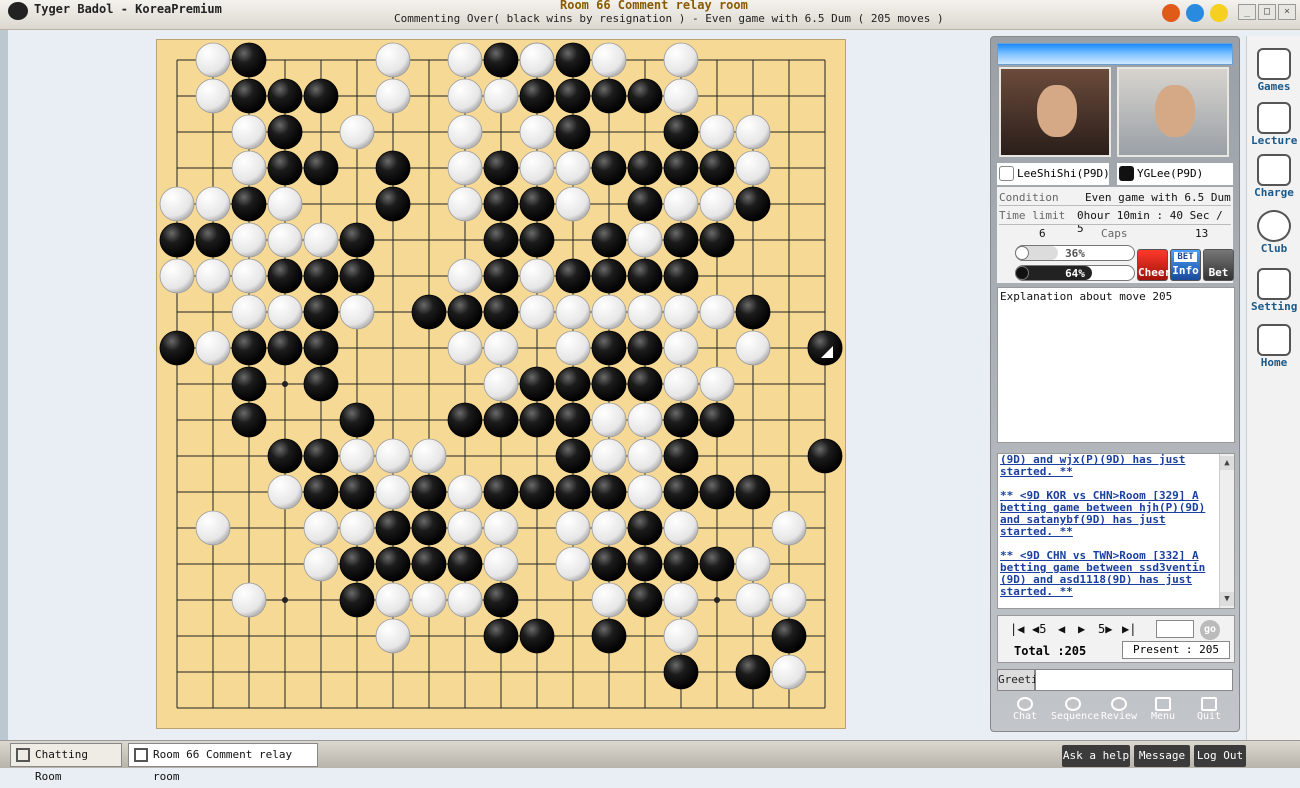  What do you see at coordinates (1119, 712) in the screenshot?
I see `review-button: Review` at bounding box center [1119, 712].